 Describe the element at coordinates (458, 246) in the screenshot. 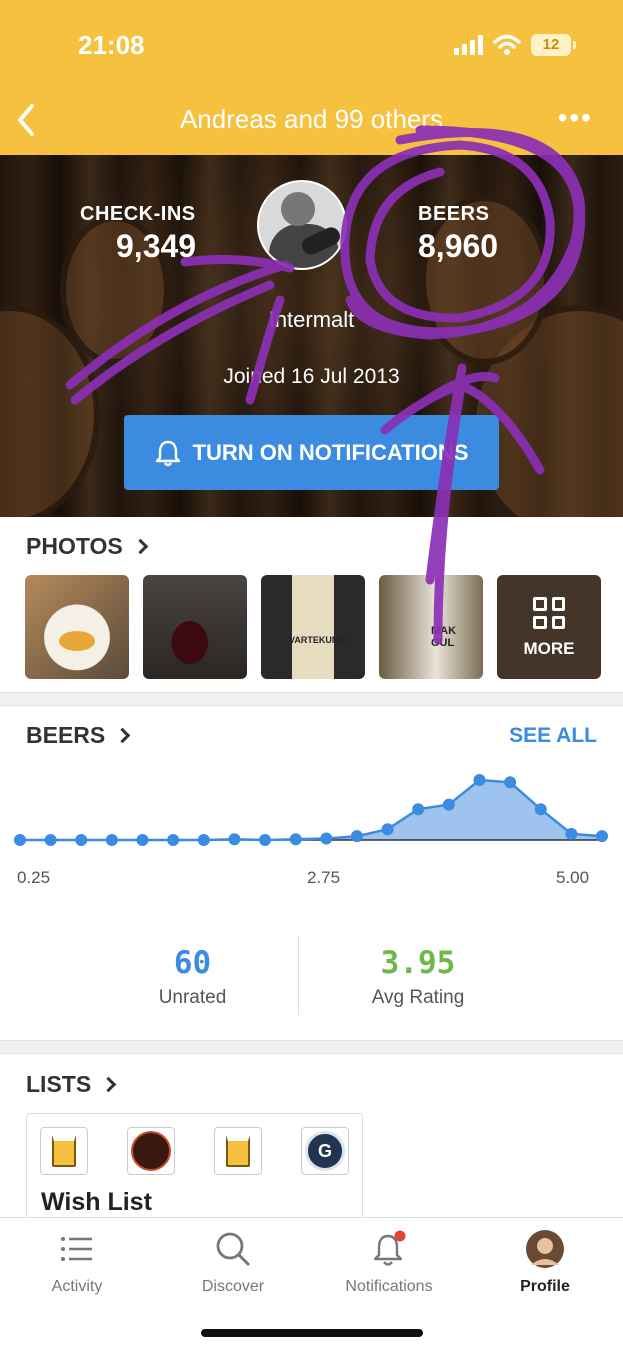

I see `beers-value: 8,960` at that location.